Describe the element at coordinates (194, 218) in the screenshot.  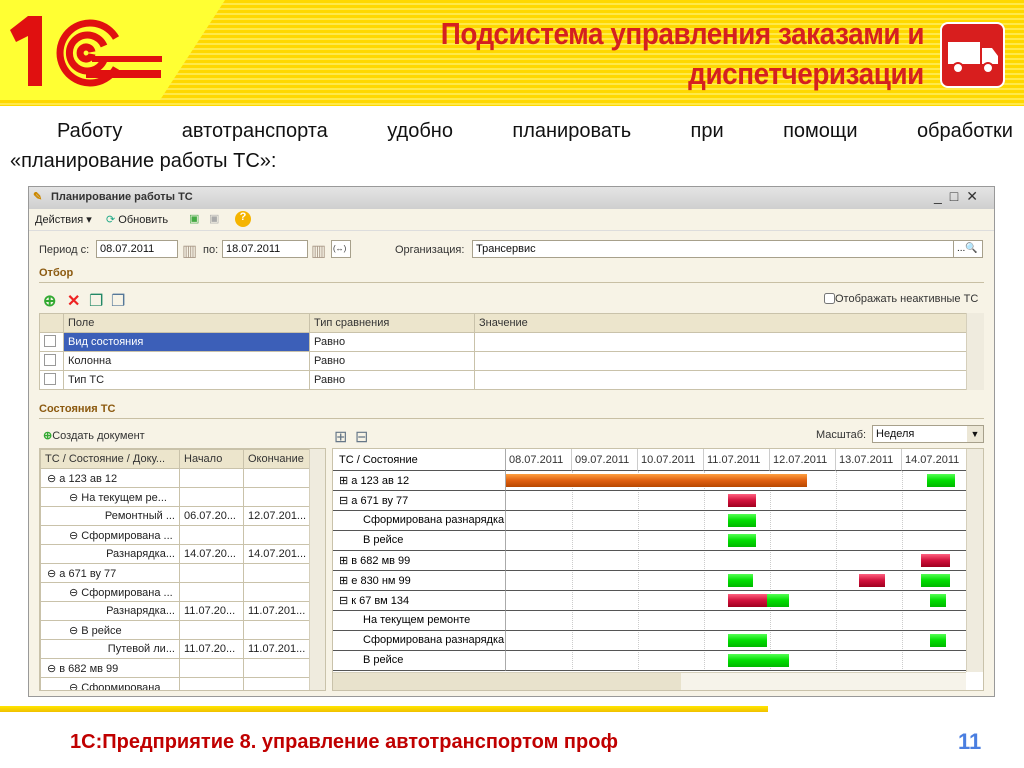
I see `export-icon: ▣` at that location.